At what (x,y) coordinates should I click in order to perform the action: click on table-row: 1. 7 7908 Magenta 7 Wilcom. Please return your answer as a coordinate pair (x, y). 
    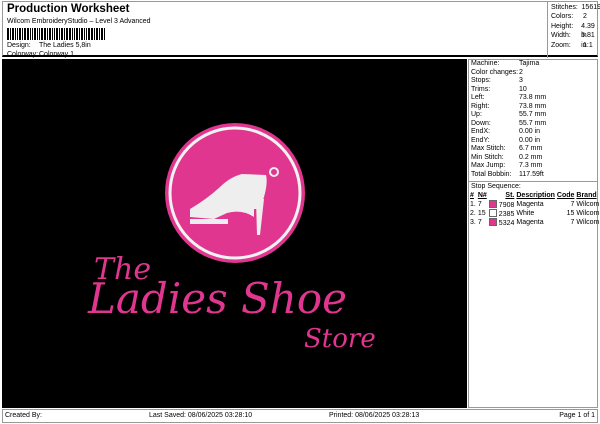
    Looking at the image, I should click on (535, 204).